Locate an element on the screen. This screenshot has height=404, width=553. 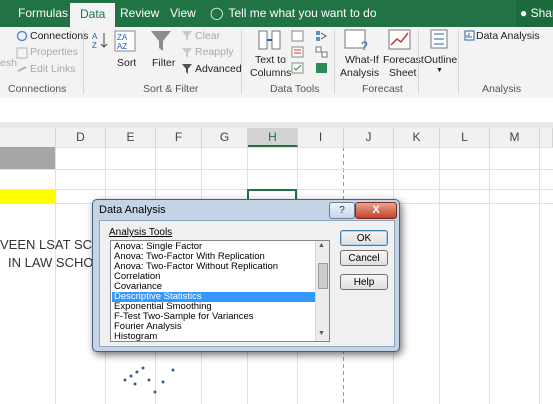
columns-label: Columns is located at coordinates (270, 73).